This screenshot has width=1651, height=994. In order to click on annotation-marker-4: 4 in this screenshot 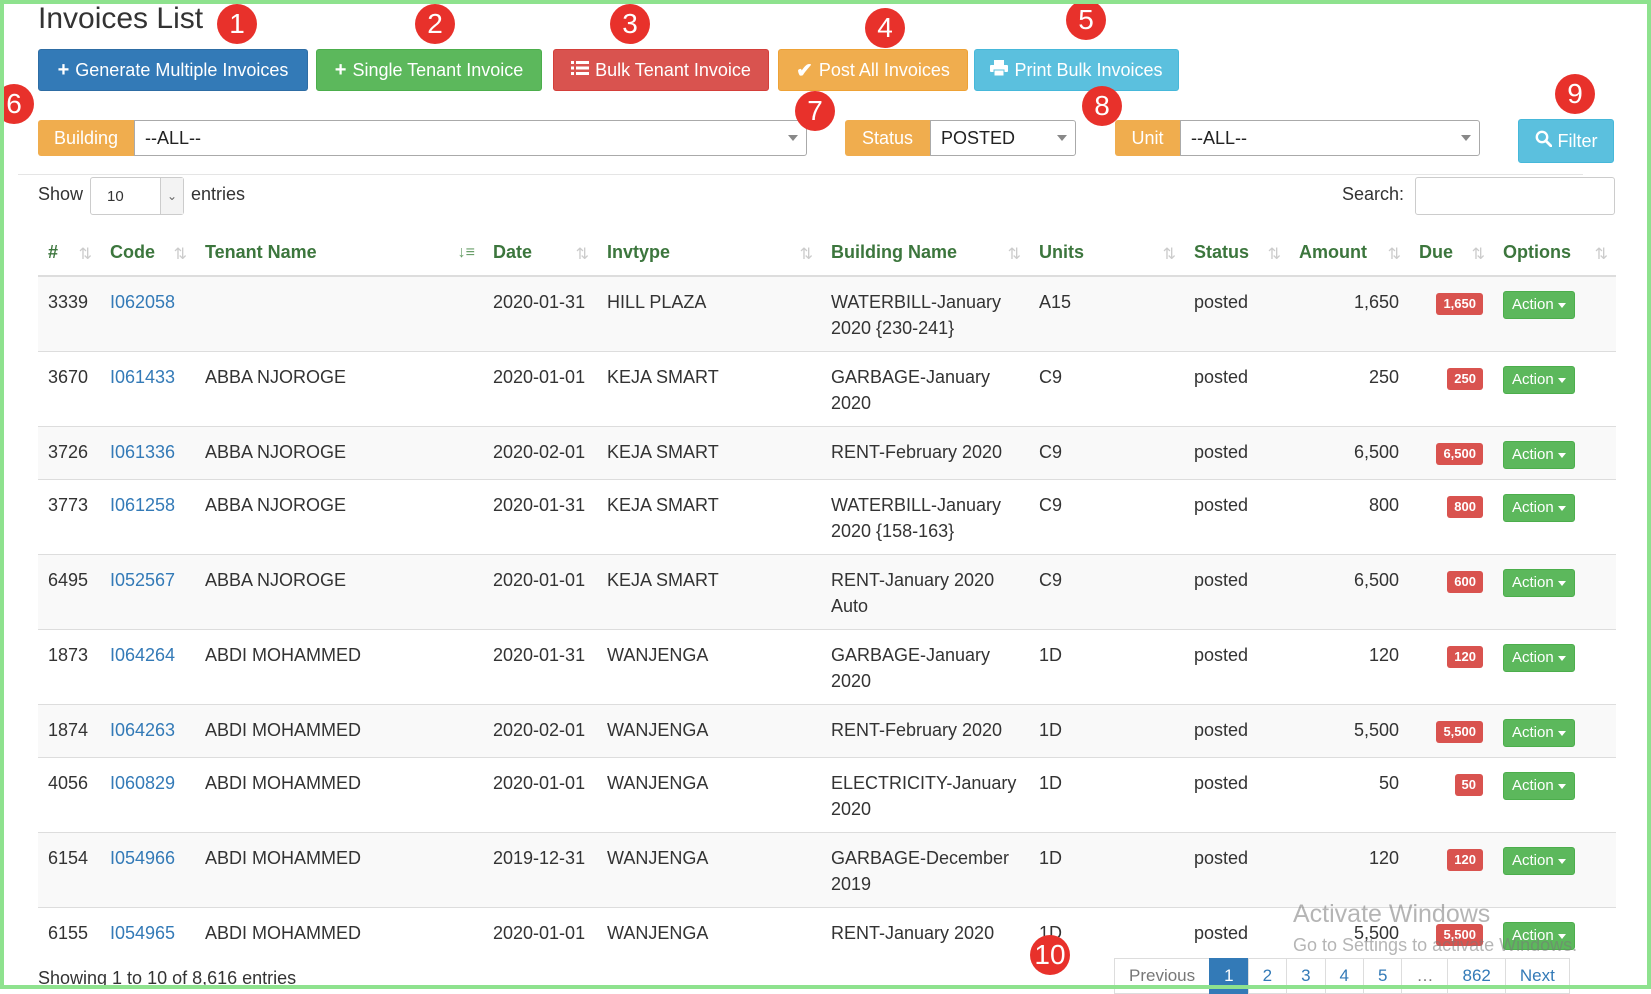, I will do `click(885, 28)`.